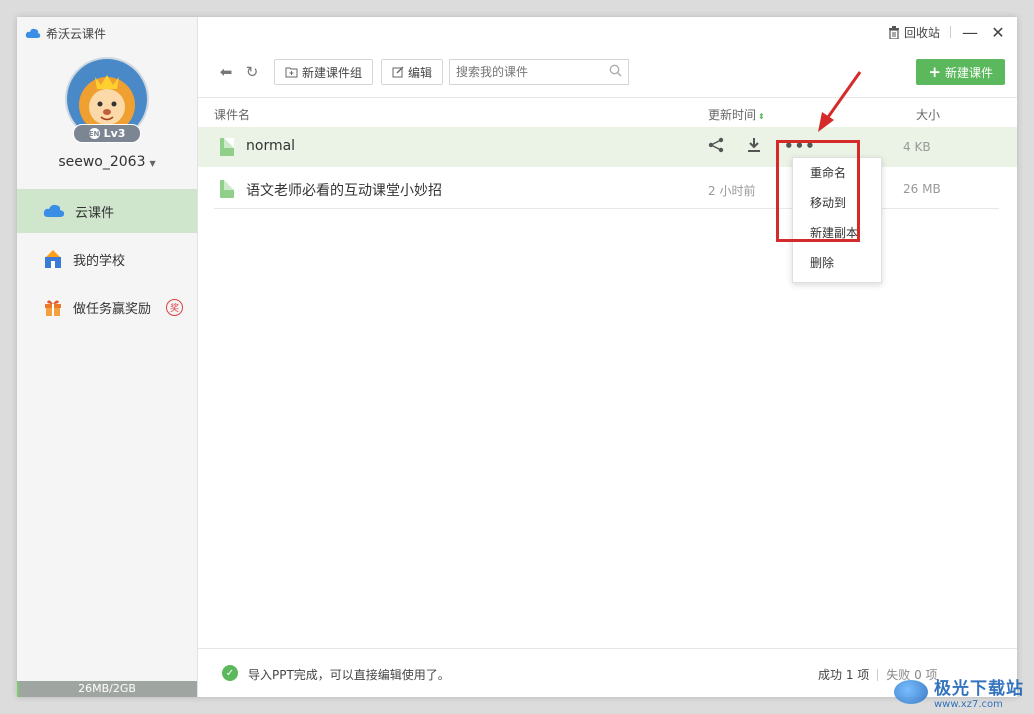 Image resolution: width=1034 pixels, height=714 pixels. Describe the element at coordinates (840, 101) in the screenshot. I see `annotation-arrow-icon` at that location.